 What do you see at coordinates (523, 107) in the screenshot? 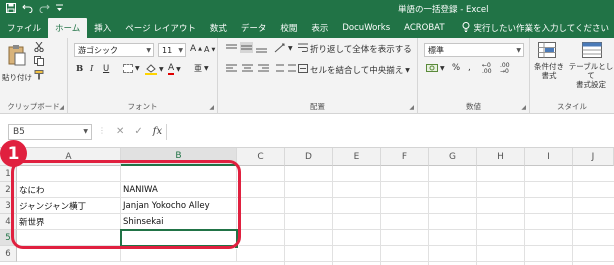
I see `number-launcher-icon: ◢` at bounding box center [523, 107].